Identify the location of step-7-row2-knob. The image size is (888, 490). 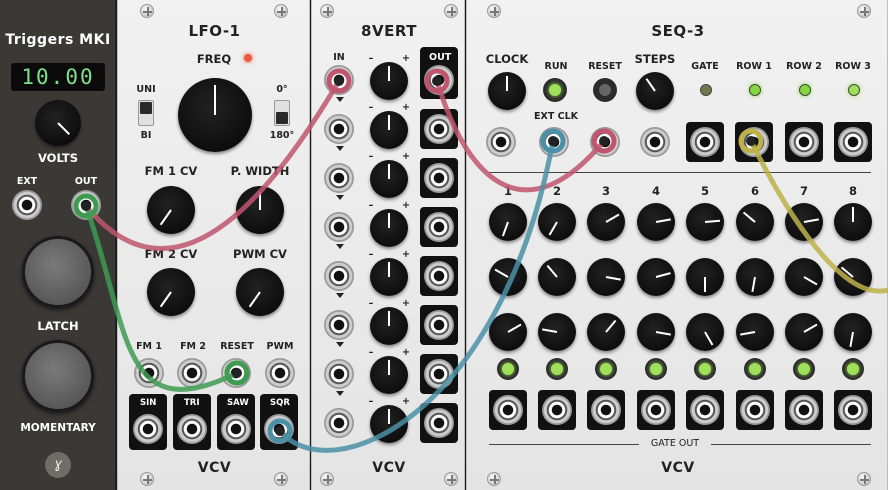
(804, 277).